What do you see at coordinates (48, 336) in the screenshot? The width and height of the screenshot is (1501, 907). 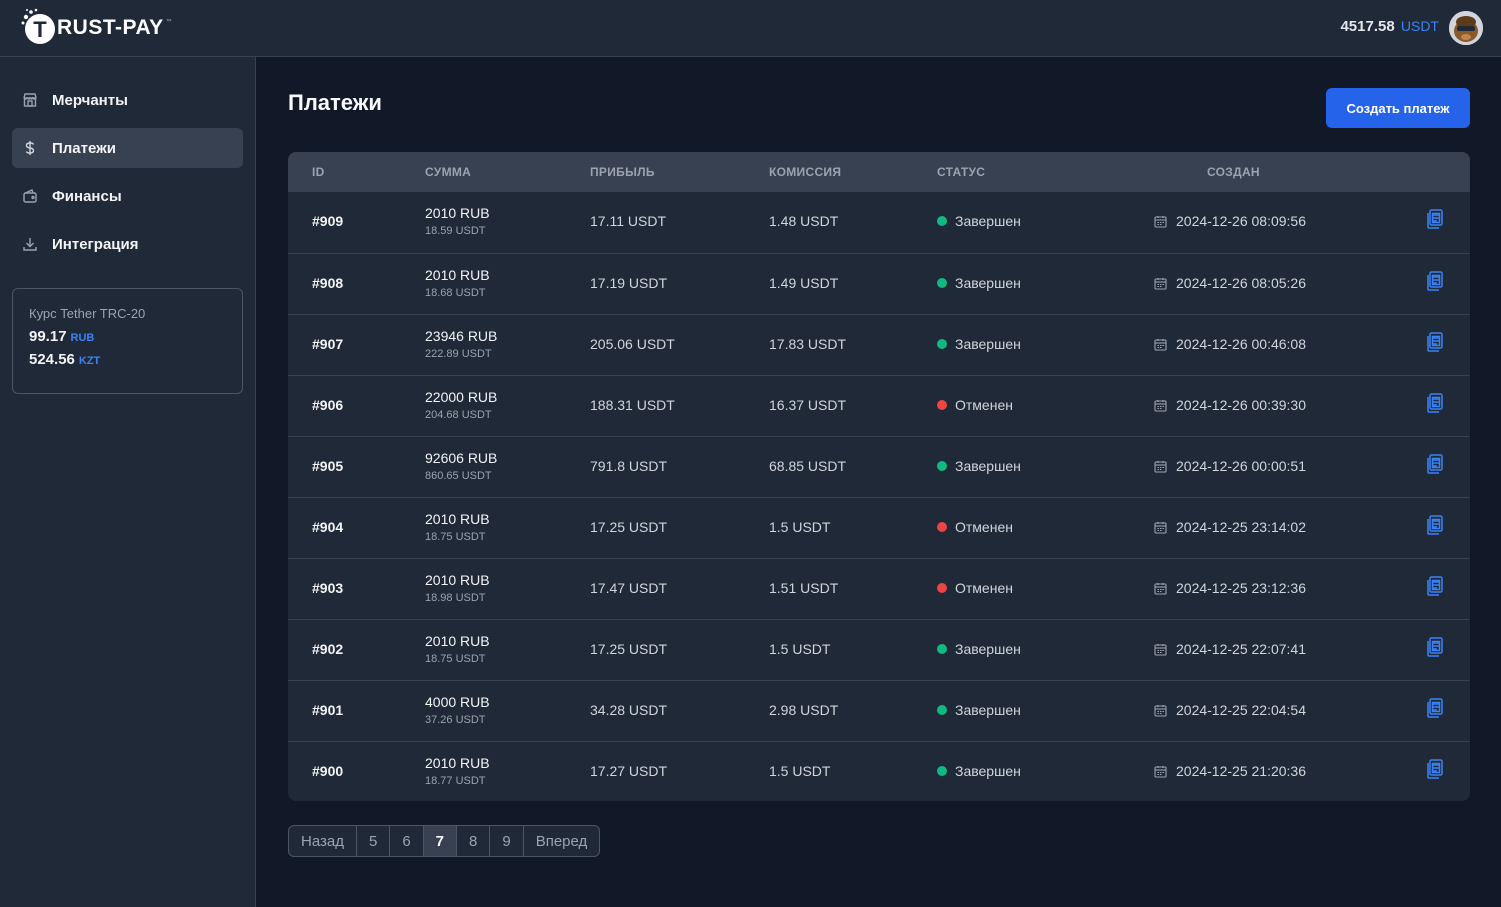 I see `rate-value: 99.17` at bounding box center [48, 336].